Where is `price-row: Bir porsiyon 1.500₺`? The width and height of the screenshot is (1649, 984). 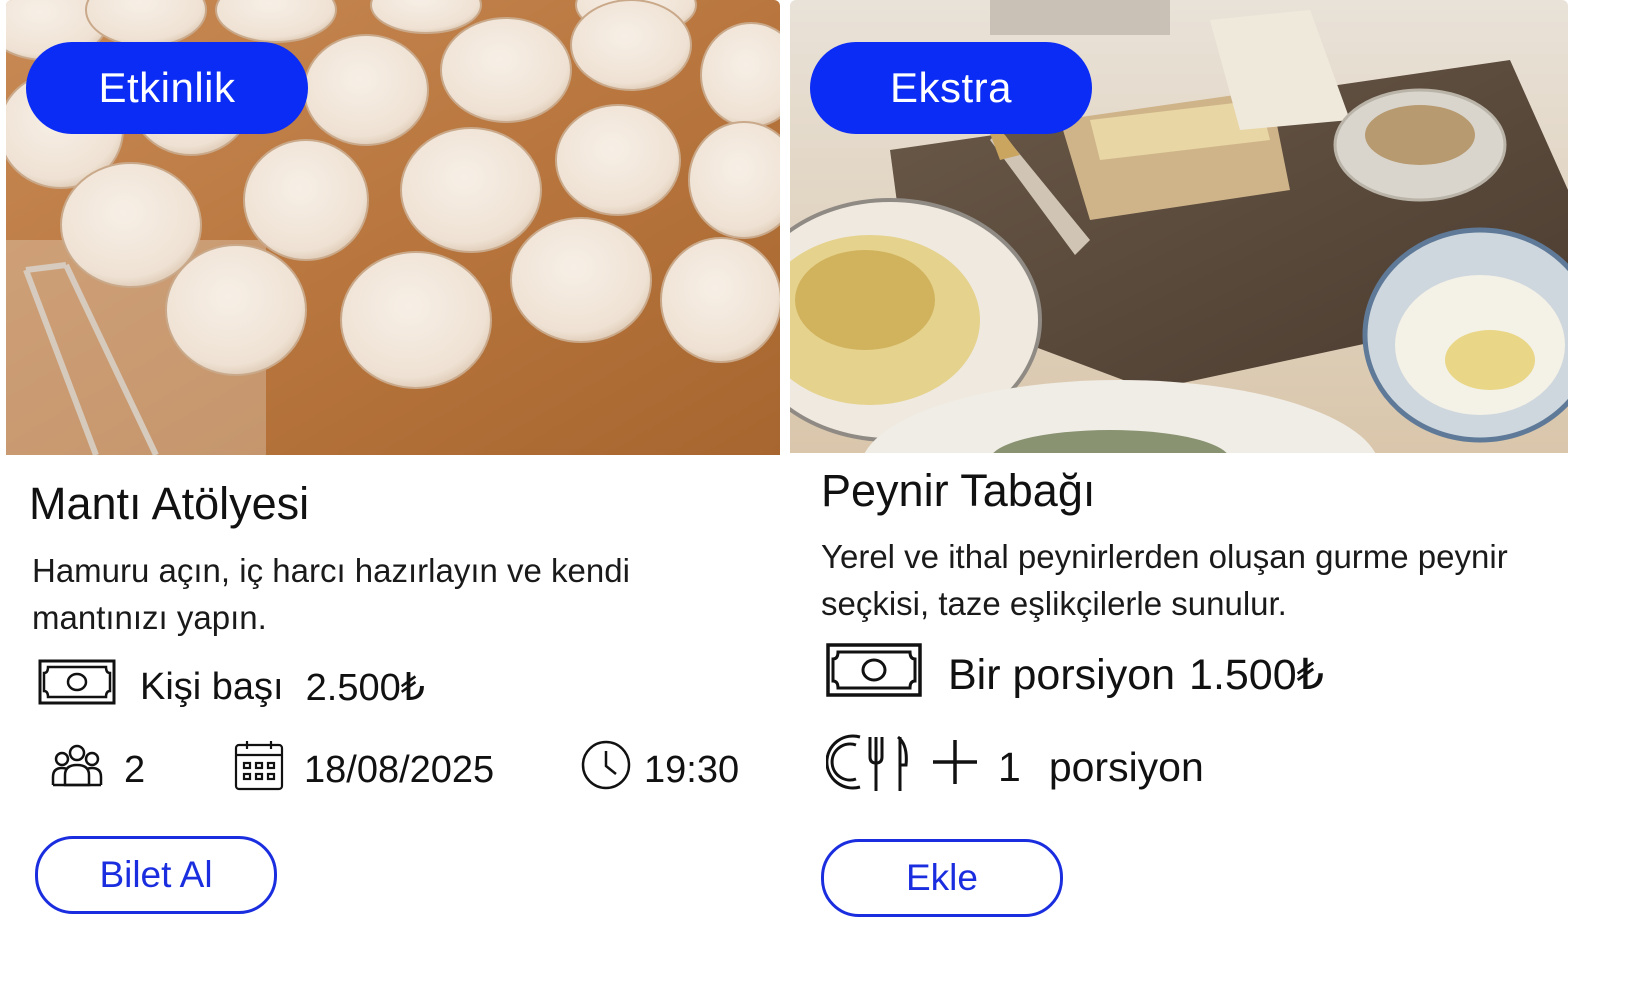 price-row: Bir porsiyon 1.500₺ is located at coordinates (1075, 673).